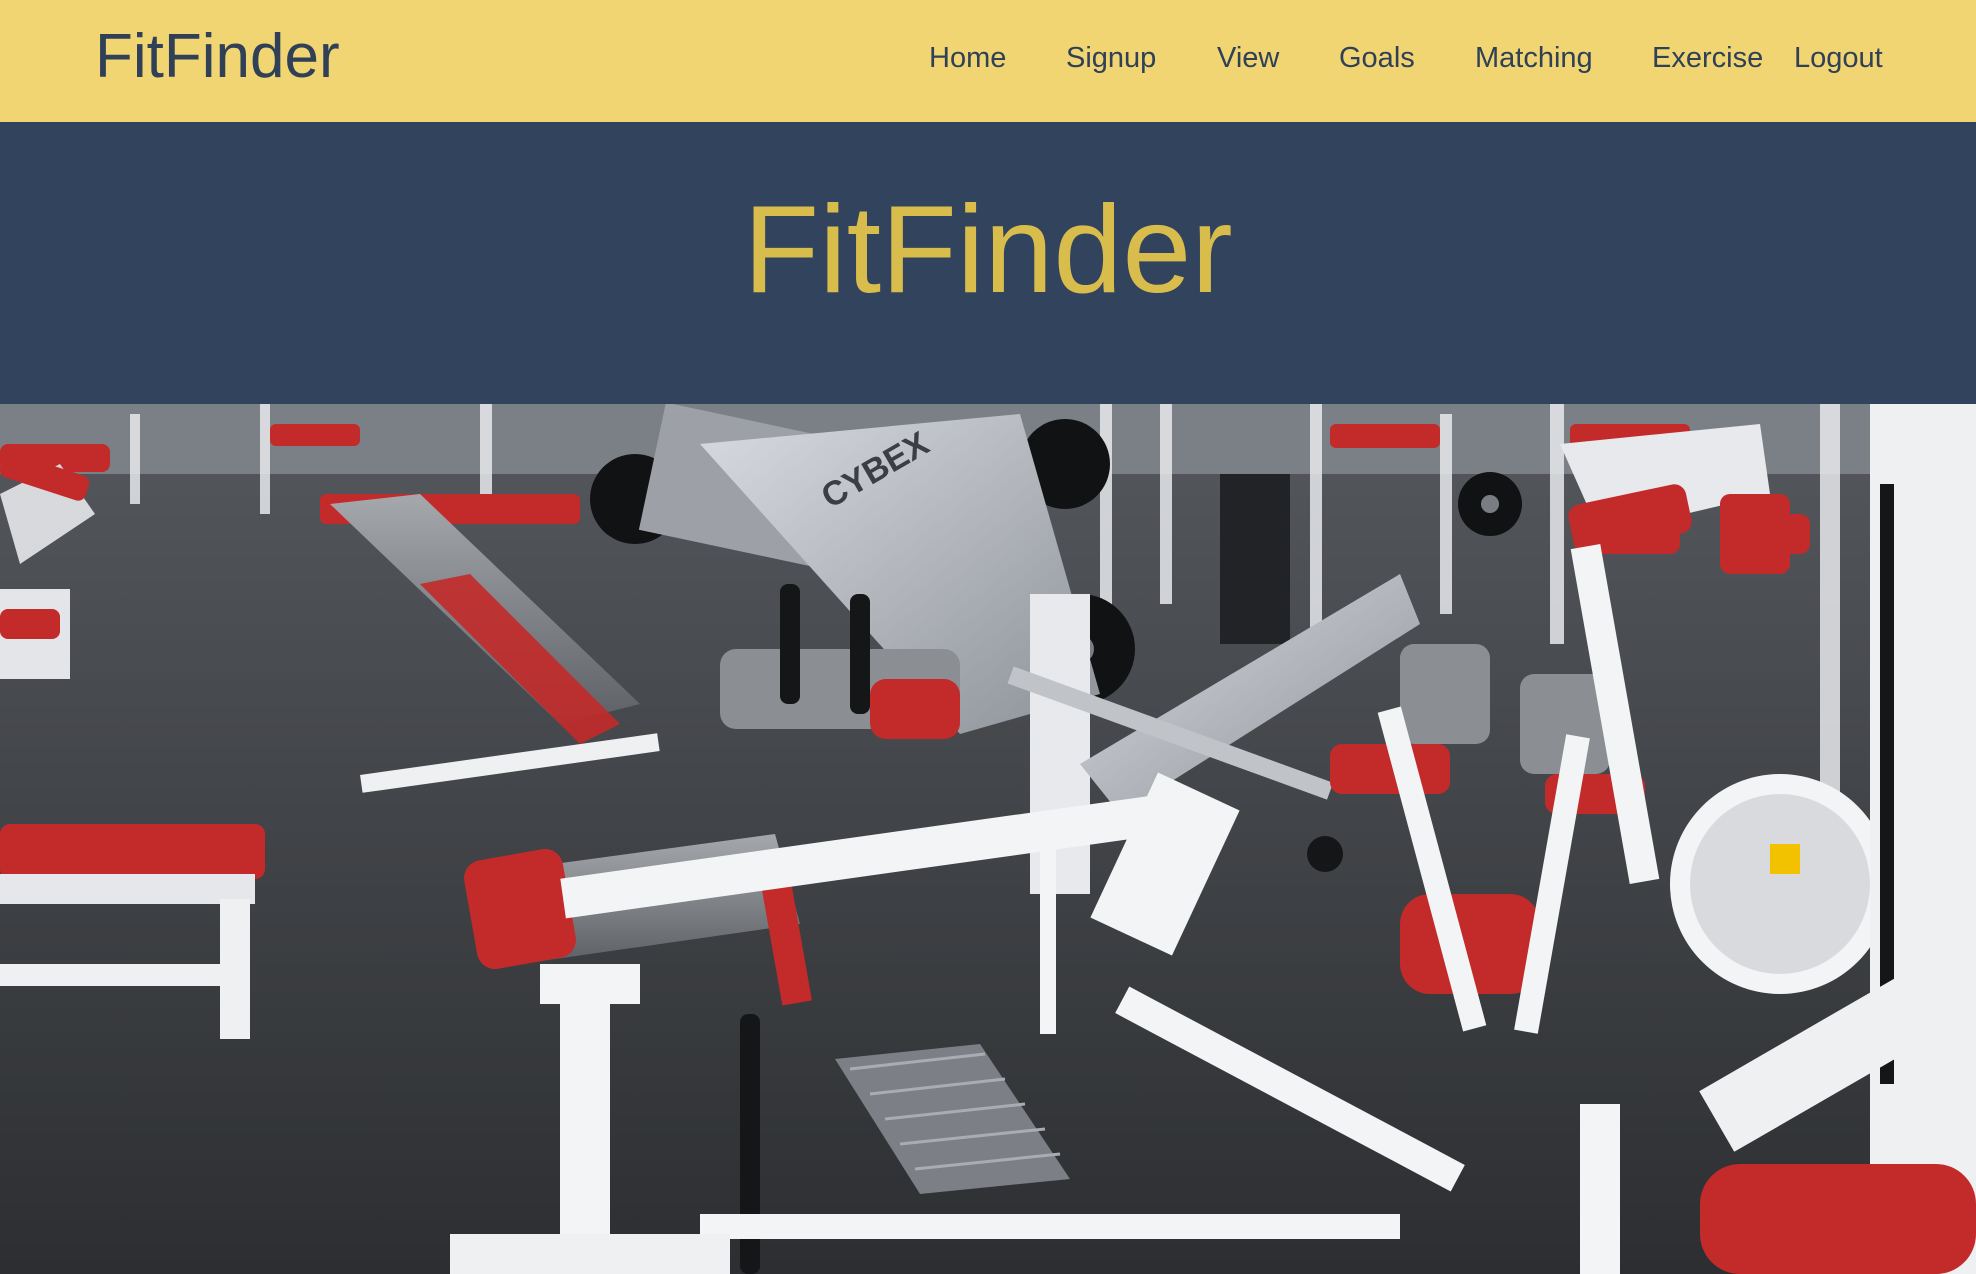 Image resolution: width=1976 pixels, height=1274 pixels. I want to click on nav-link-signup: Signup, so click(1111, 58).